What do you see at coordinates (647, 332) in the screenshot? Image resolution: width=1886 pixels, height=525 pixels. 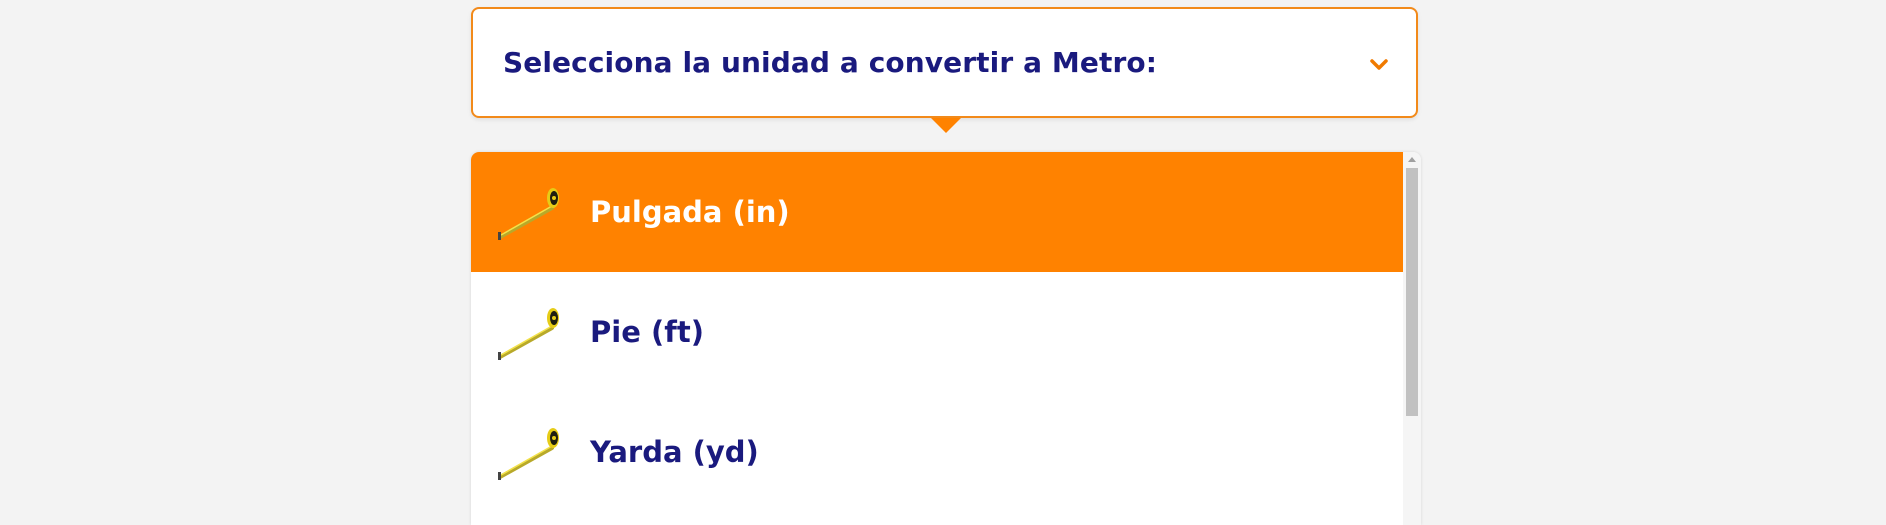 I see `unit-option-label: Pie (ft)` at bounding box center [647, 332].